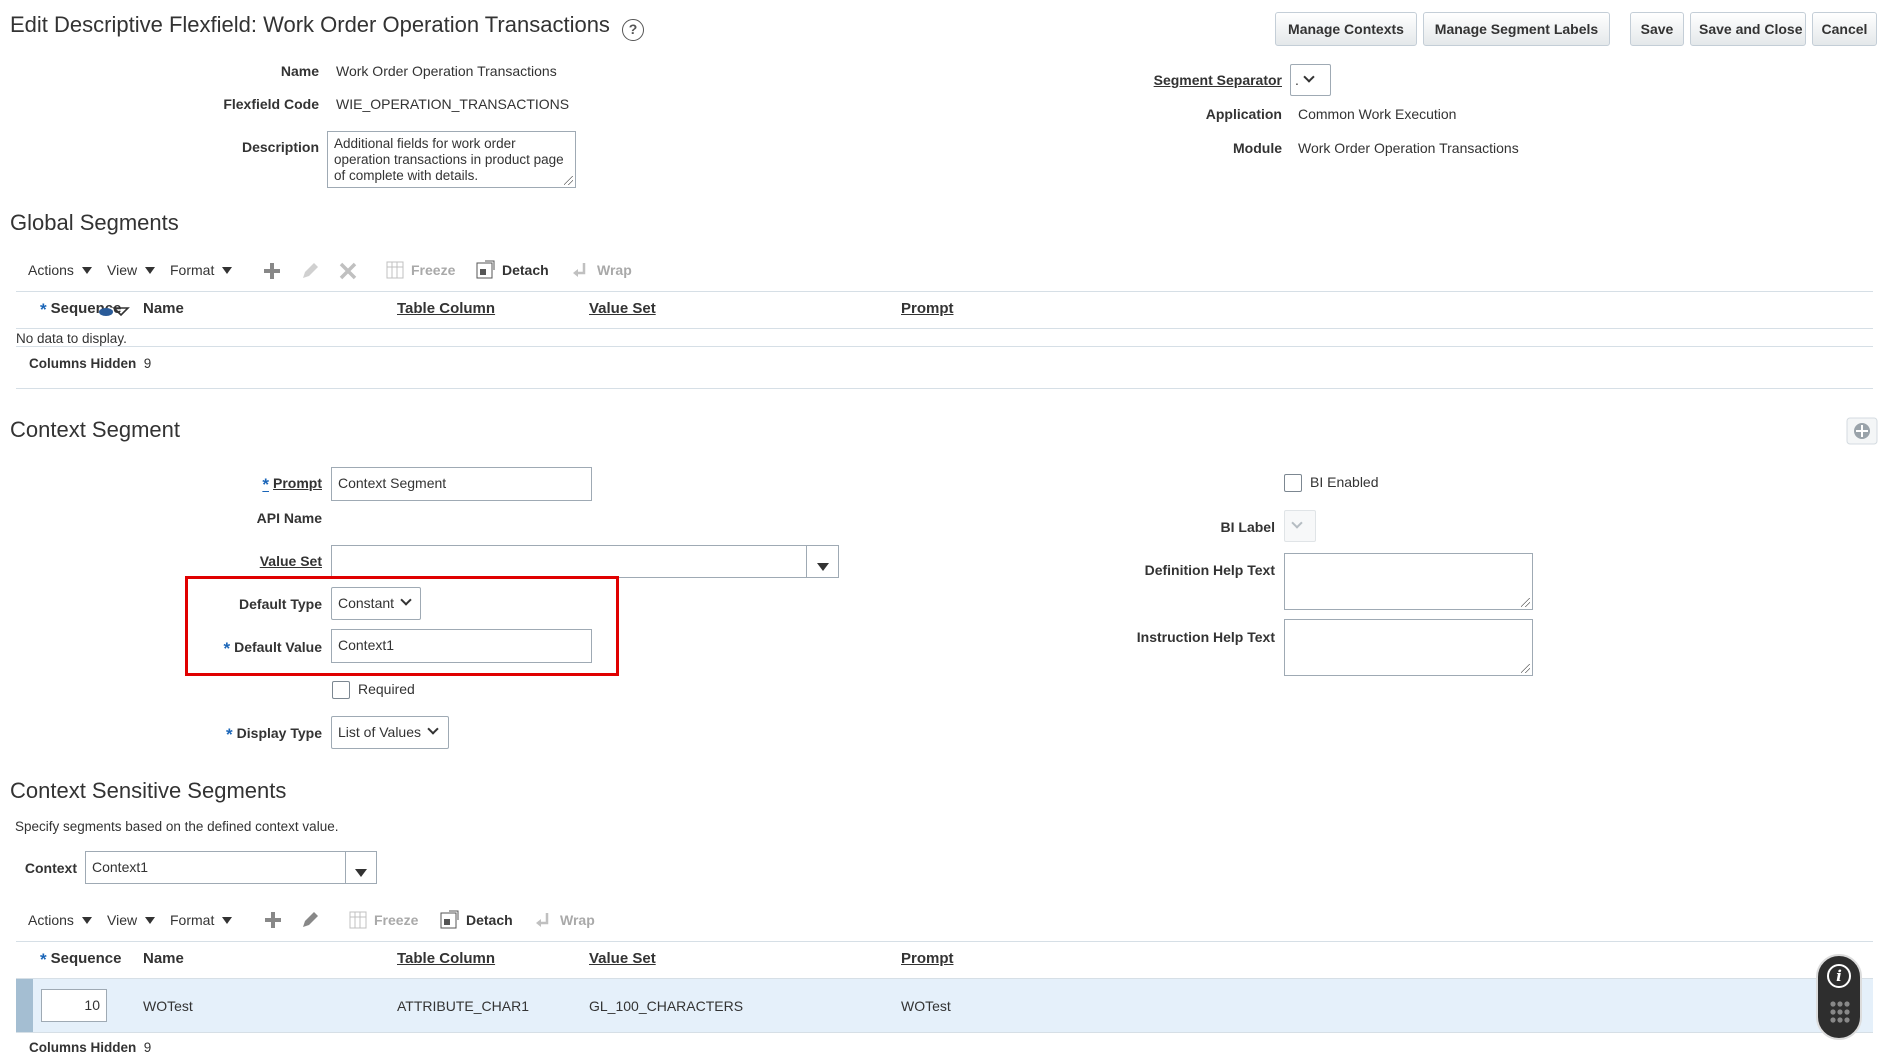 This screenshot has height=1055, width=1887. I want to click on cancel-button: Cancel, so click(1844, 29).